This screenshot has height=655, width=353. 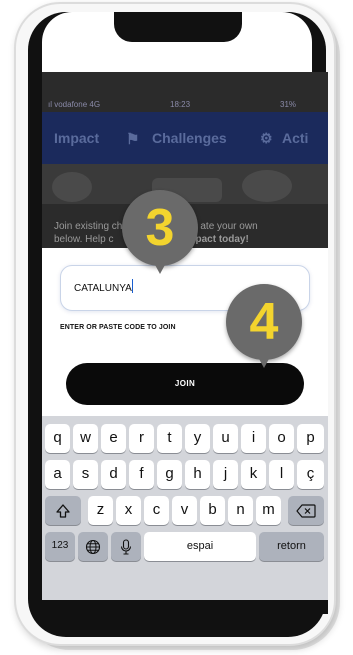 I want to click on key-r: r, so click(x=141, y=438).